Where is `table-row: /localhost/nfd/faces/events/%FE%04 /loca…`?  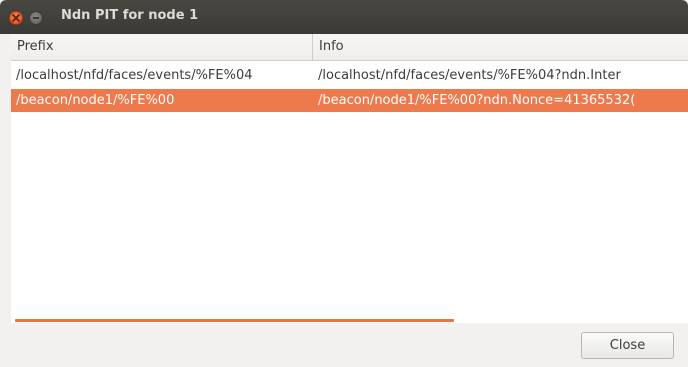 table-row: /localhost/nfd/faces/events/%FE%04 /loca… is located at coordinates (349, 75).